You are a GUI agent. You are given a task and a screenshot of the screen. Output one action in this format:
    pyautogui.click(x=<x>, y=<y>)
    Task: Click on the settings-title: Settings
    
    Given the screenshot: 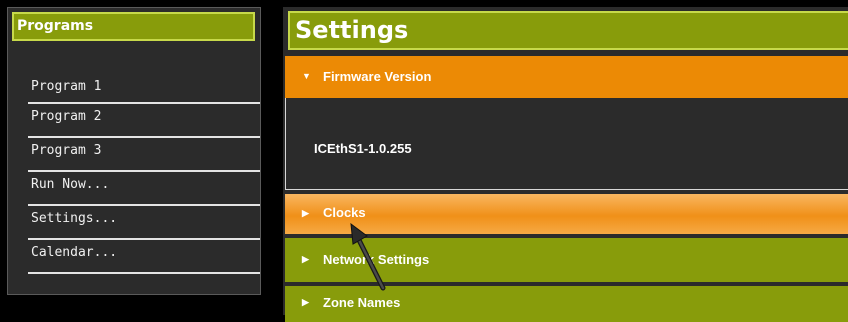 What is the action you would take?
    pyautogui.click(x=568, y=30)
    